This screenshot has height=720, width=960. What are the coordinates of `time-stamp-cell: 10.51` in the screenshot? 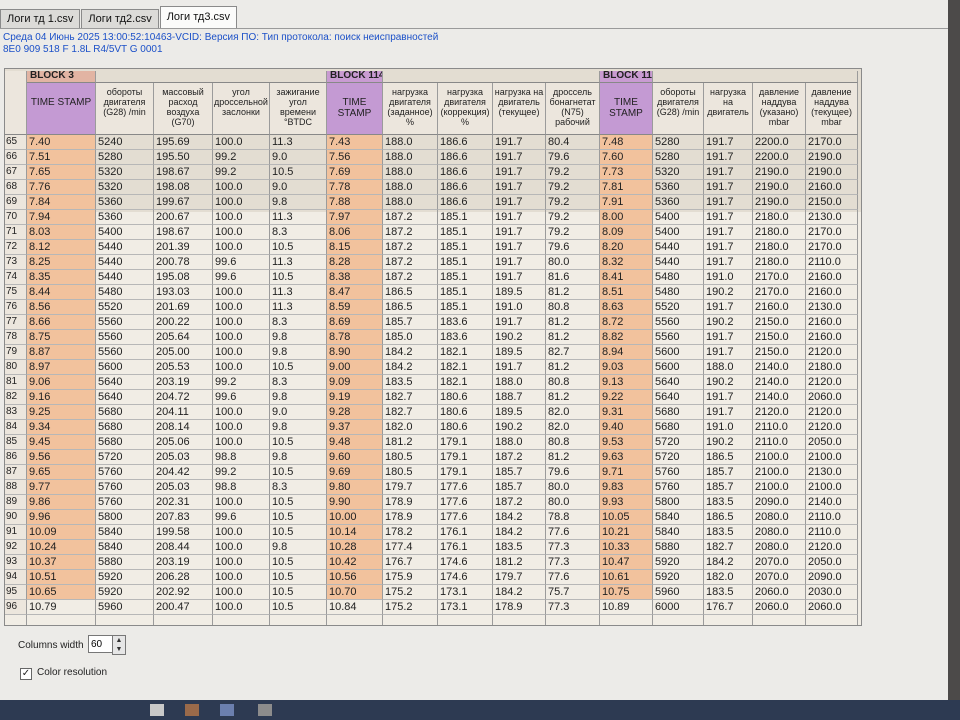 It's located at (61, 577).